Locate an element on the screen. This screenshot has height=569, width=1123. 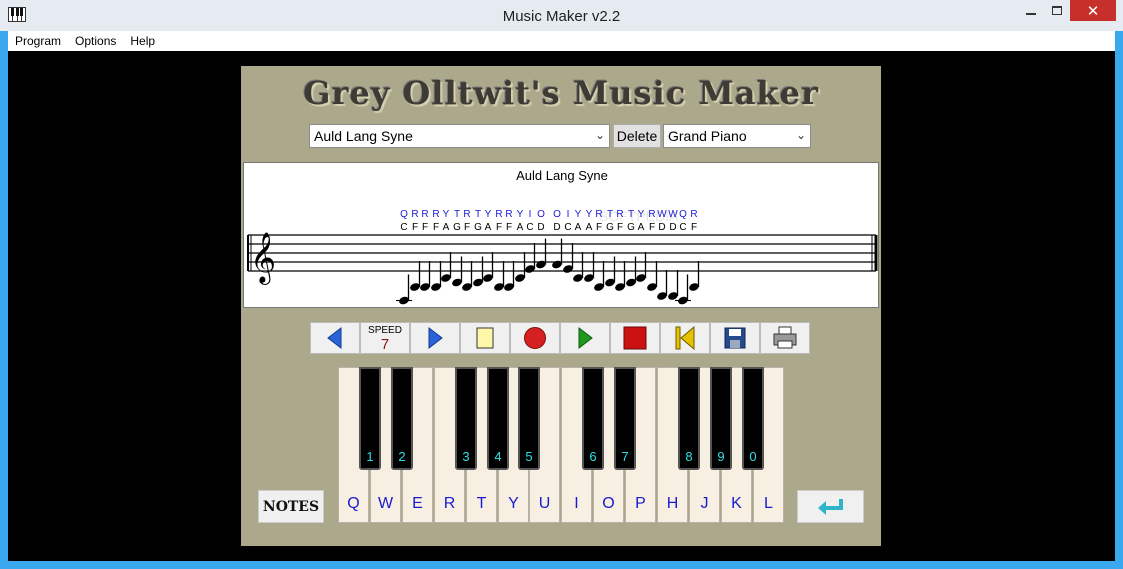
key-number: 1 is located at coordinates (370, 456).